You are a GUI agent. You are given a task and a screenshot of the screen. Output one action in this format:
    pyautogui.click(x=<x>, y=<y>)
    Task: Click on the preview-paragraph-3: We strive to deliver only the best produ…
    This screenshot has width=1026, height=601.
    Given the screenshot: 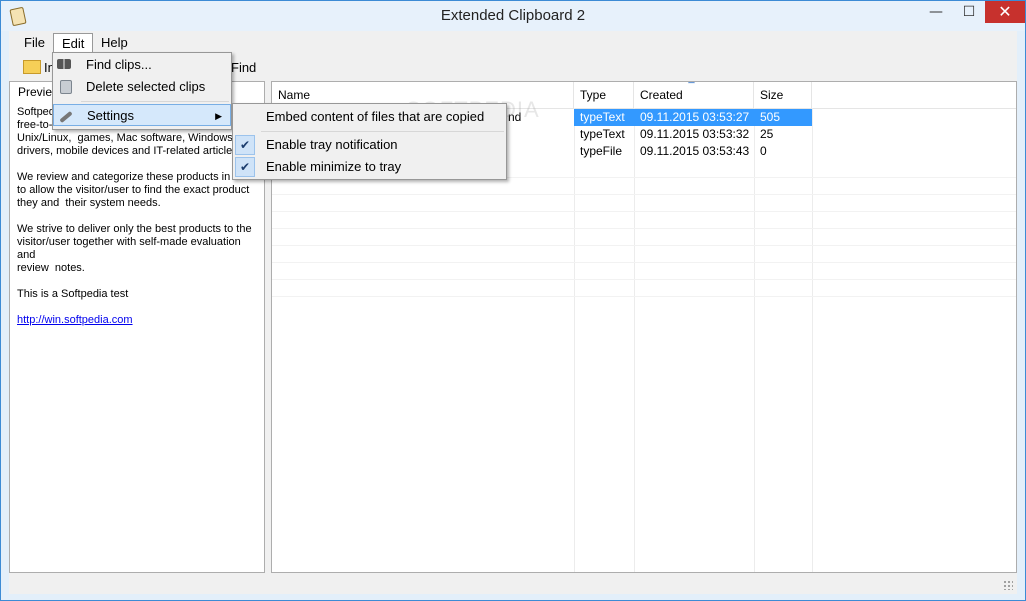 What is the action you would take?
    pyautogui.click(x=134, y=248)
    